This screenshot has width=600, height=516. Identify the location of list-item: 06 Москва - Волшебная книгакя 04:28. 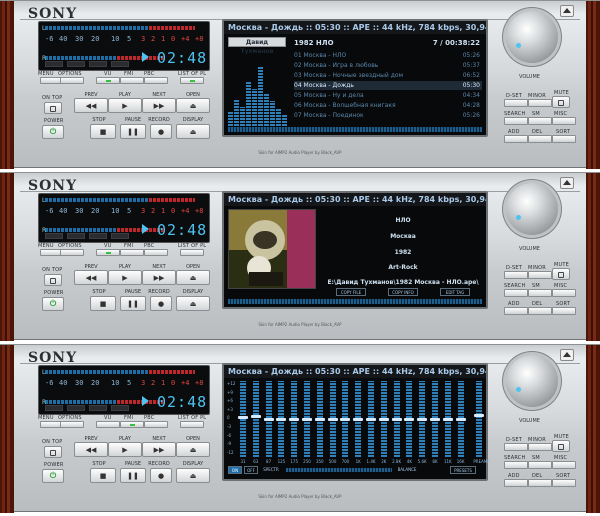
(388, 105).